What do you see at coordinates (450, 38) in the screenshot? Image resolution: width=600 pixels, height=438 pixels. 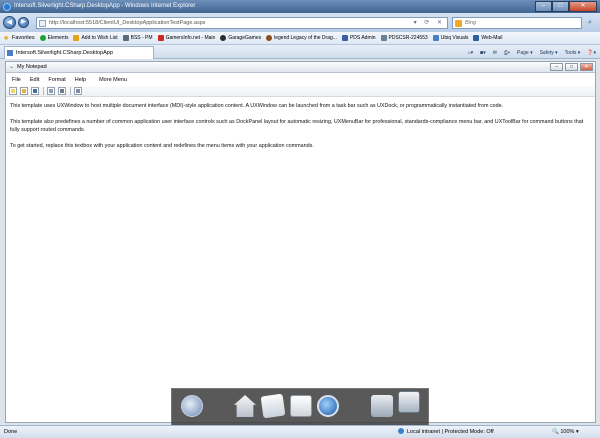 I see `favorite-item: Ubiq Visuals` at bounding box center [450, 38].